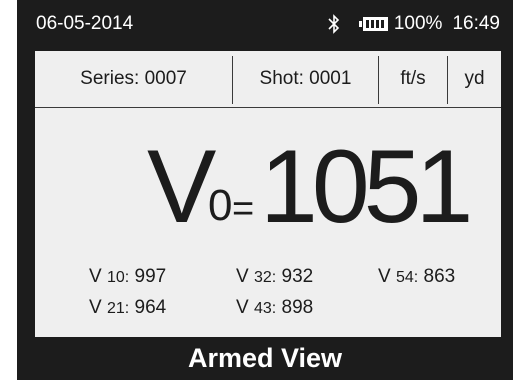 The width and height of the screenshot is (530, 380). Describe the element at coordinates (181, 187) in the screenshot. I see `velocity-symbol: V` at that location.